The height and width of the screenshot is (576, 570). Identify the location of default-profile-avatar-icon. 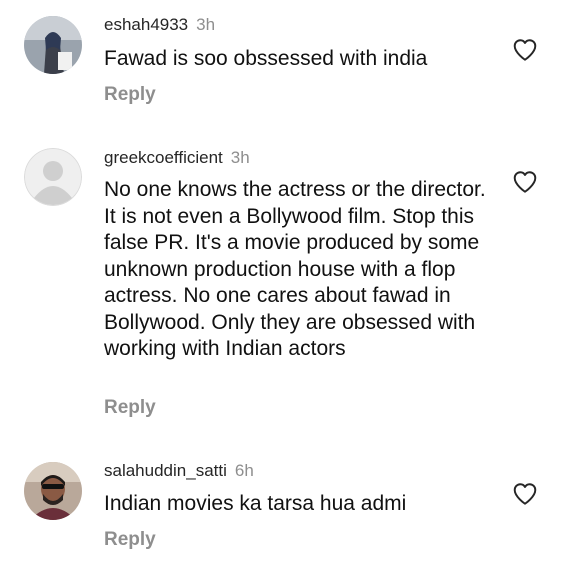
(53, 177).